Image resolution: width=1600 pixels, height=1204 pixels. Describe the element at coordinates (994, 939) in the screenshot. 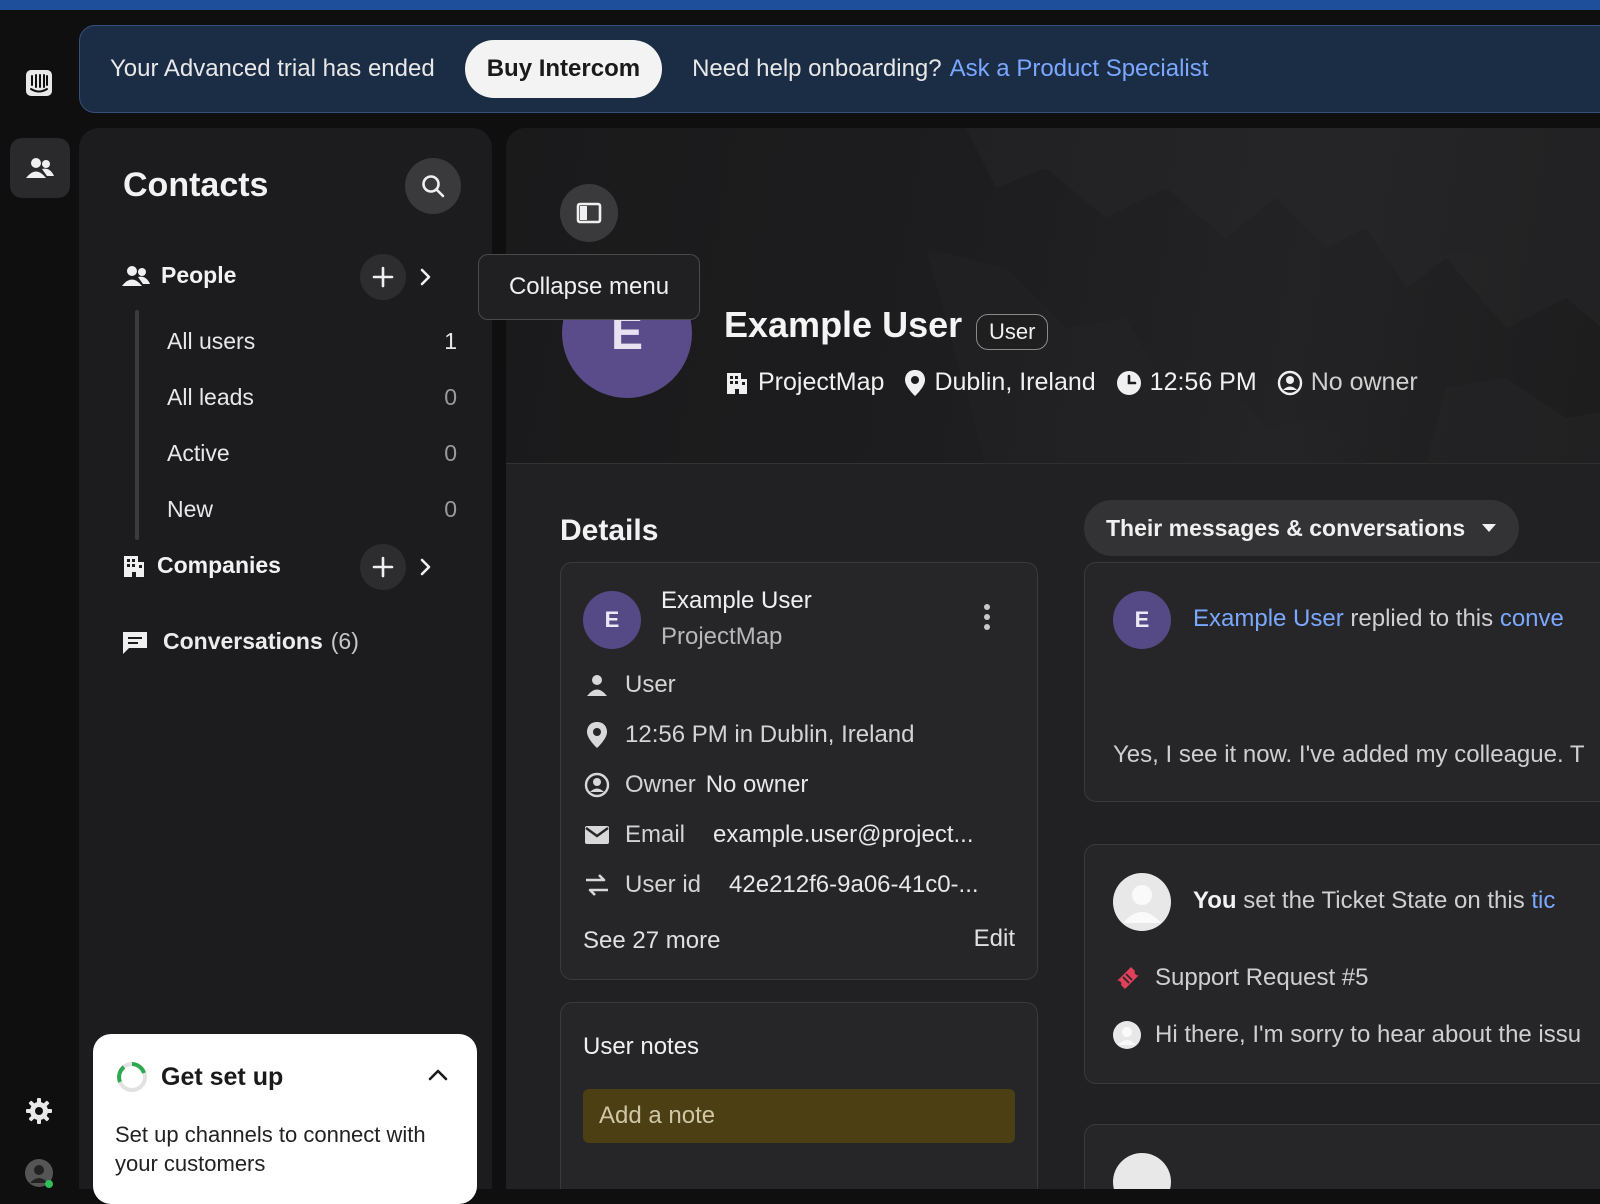

I see `edit-details-button: Edit` at that location.